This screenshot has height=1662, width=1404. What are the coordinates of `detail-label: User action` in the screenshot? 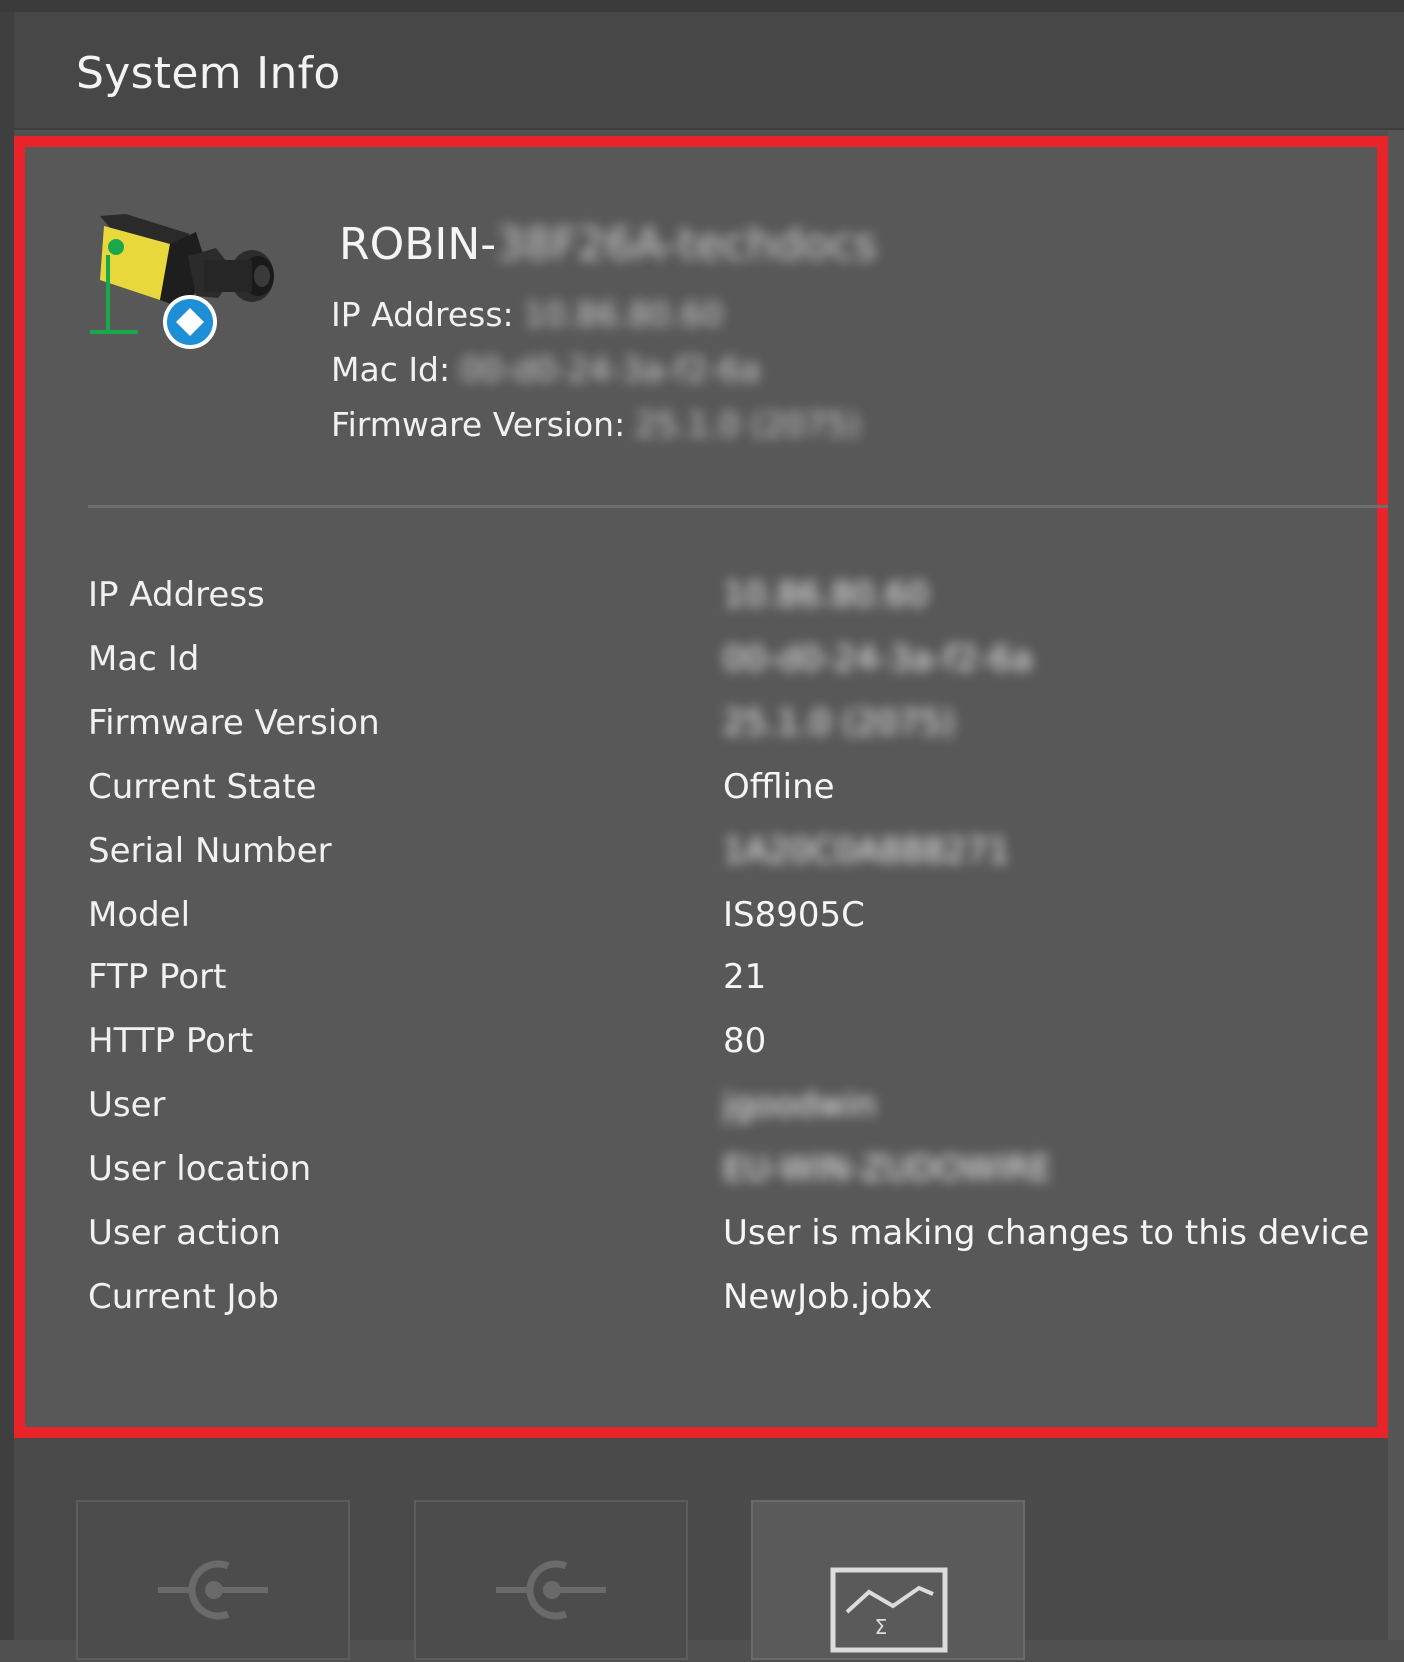 It's located at (184, 1233).